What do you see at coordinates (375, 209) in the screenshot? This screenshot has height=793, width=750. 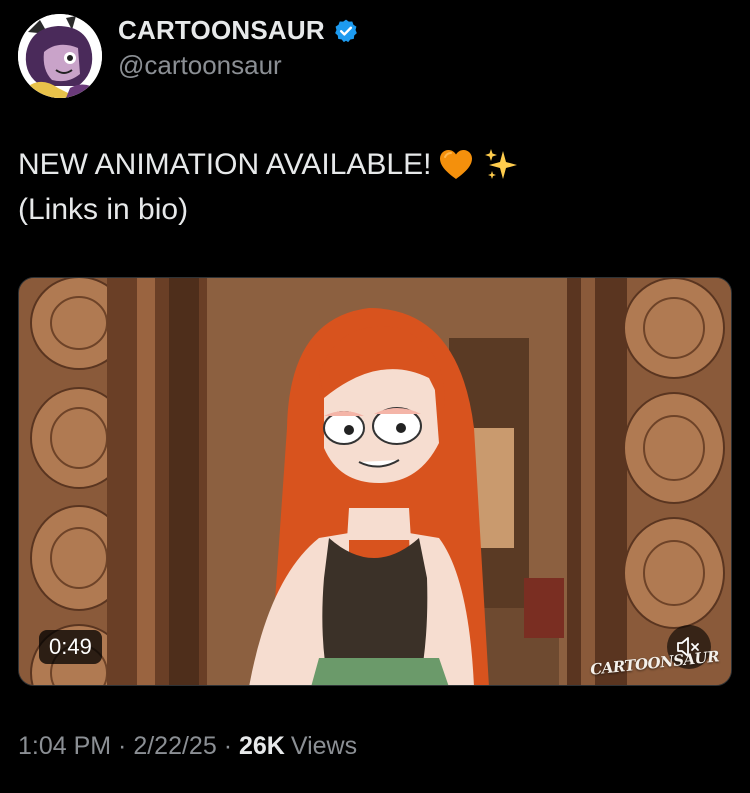 I see `tweet-line-2: (Links in bio)` at bounding box center [375, 209].